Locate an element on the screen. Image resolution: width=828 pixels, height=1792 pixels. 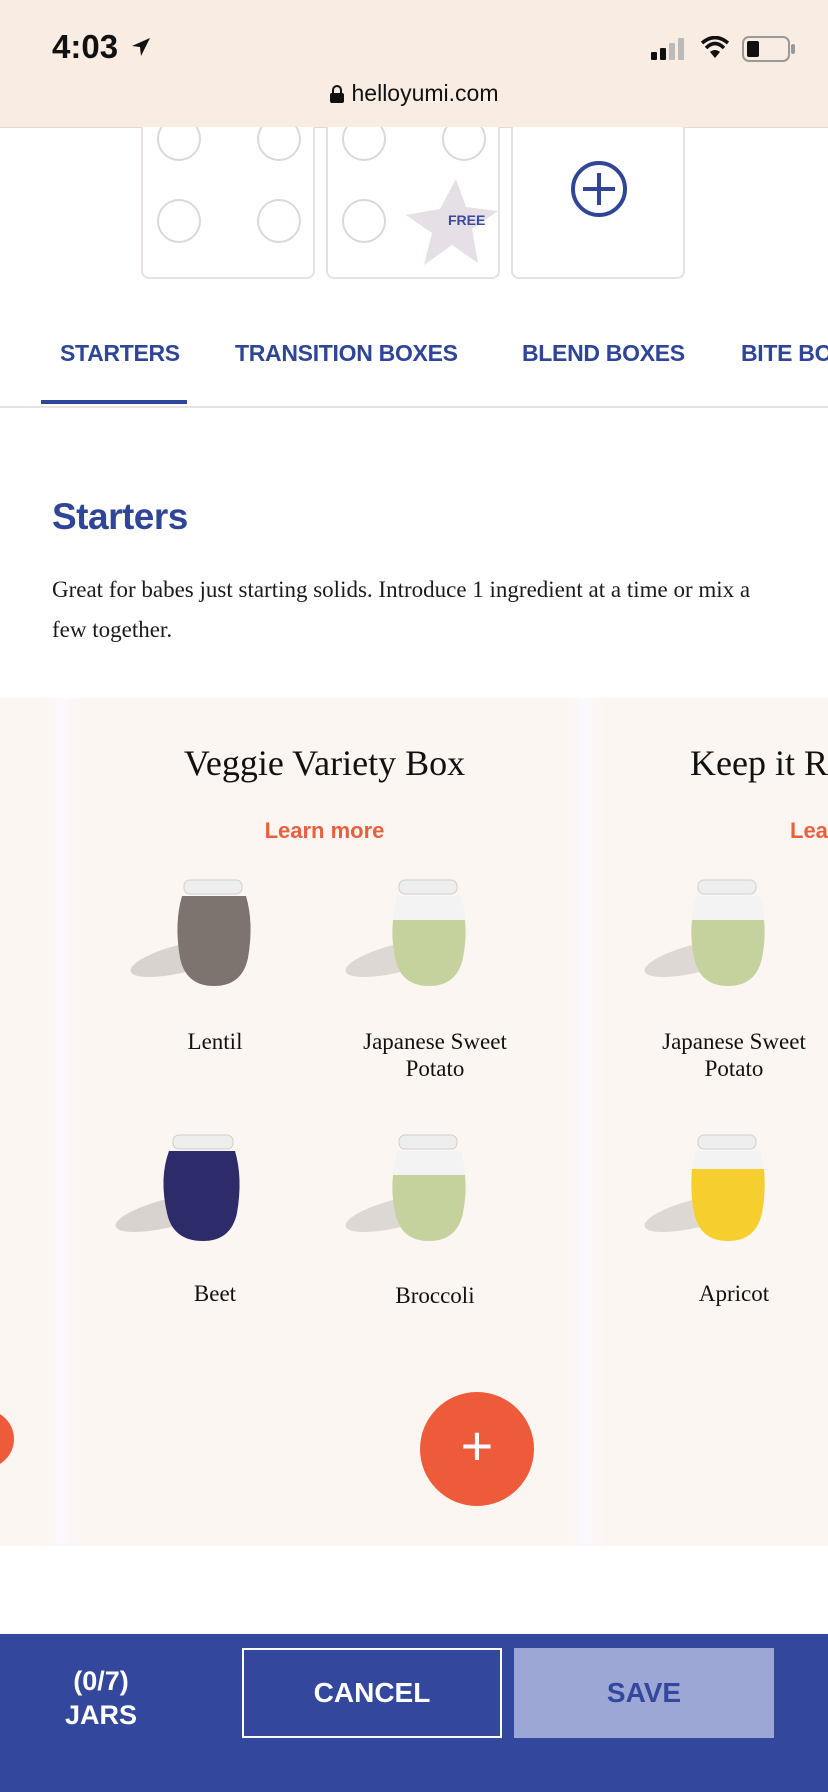
active-tab-indicator is located at coordinates (114, 402).